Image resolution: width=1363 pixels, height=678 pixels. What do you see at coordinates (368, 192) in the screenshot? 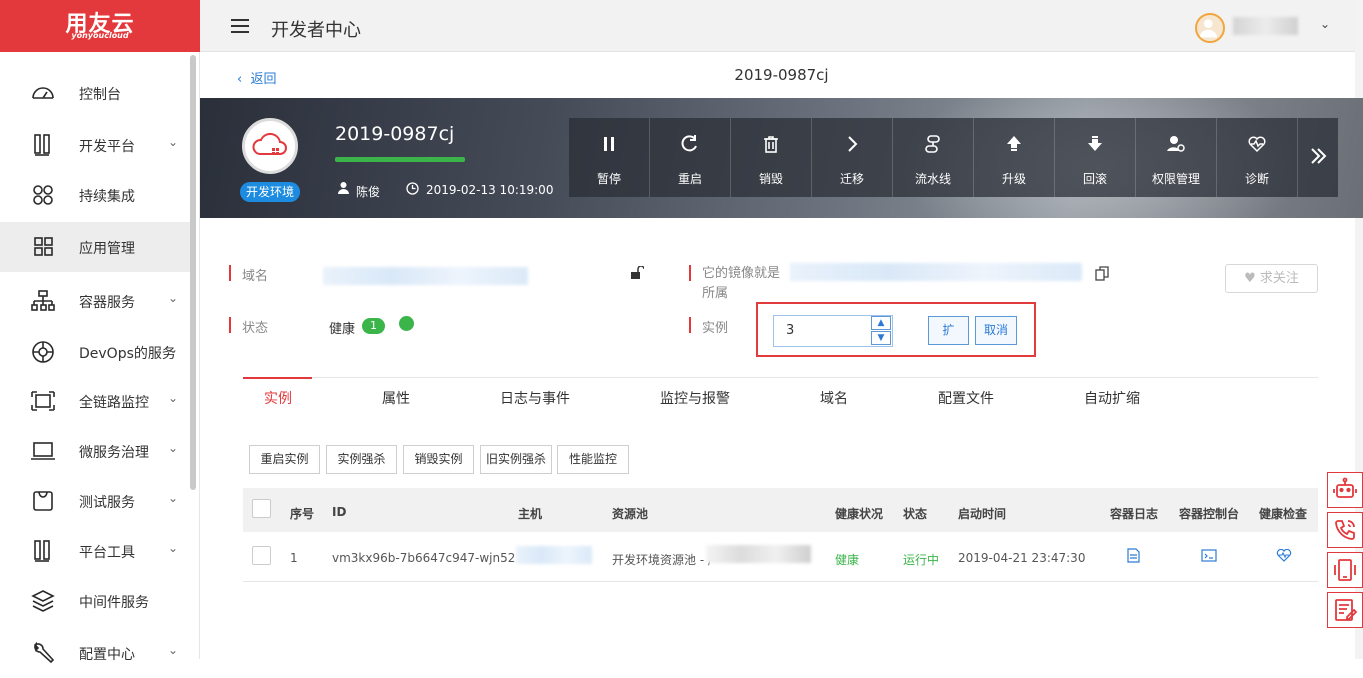
I see `owner-name: 陈俊` at bounding box center [368, 192].